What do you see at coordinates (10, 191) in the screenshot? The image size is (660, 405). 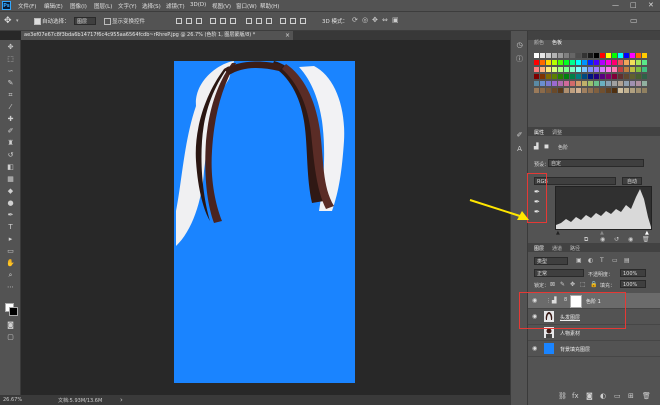 I see `blur-tool-icon: ◆` at bounding box center [10, 191].